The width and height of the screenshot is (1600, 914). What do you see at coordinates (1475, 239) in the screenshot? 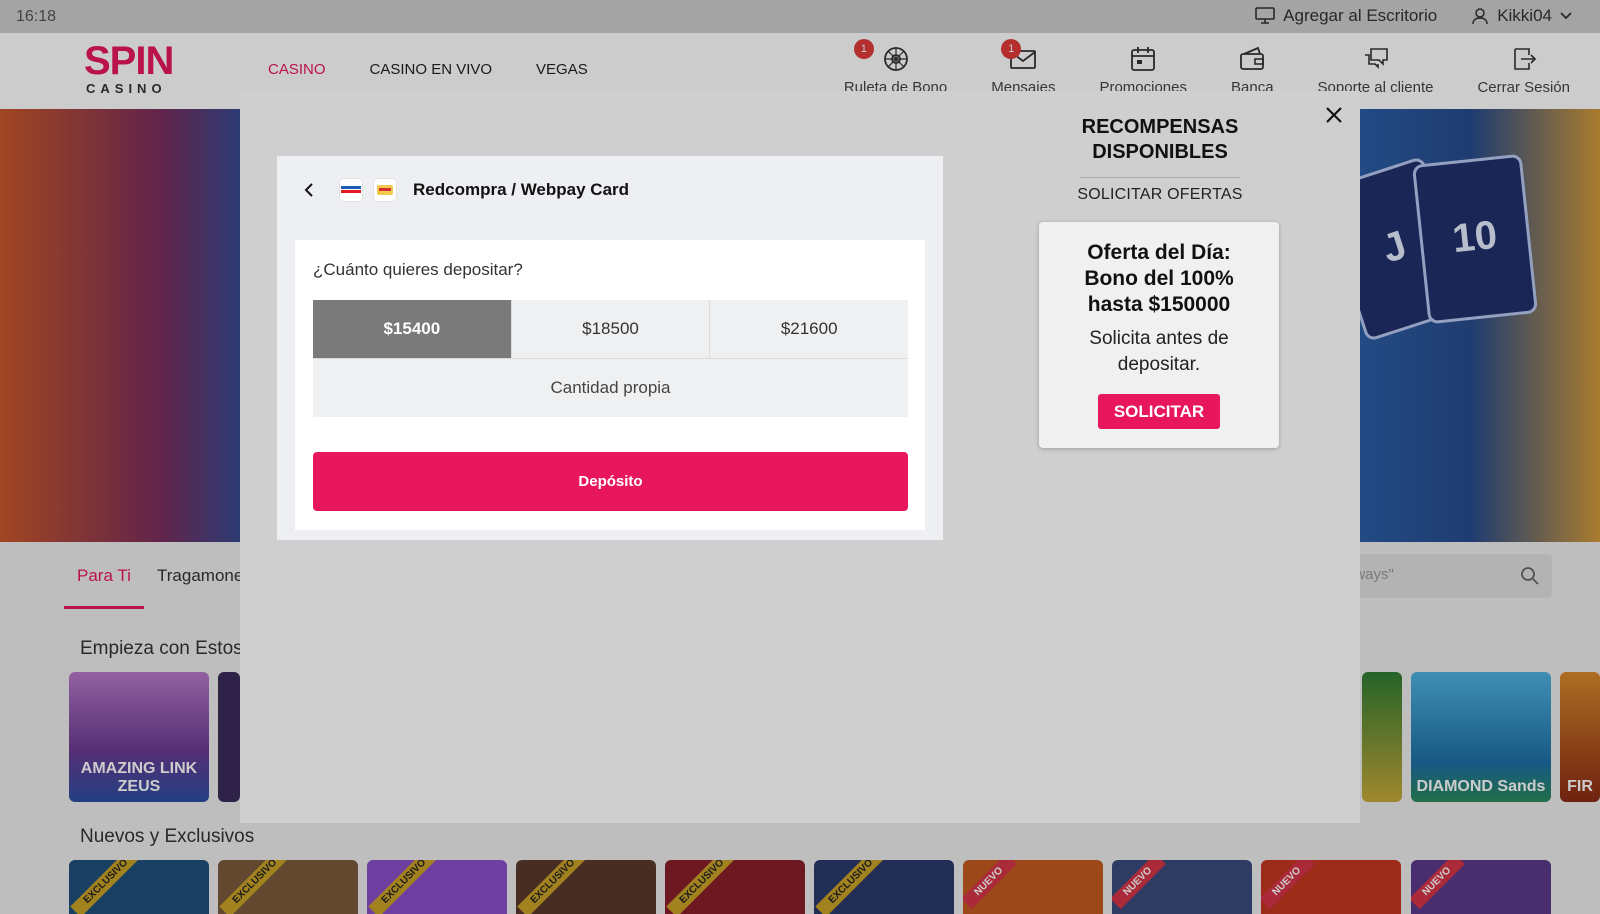
I see `card-art: 10` at bounding box center [1475, 239].